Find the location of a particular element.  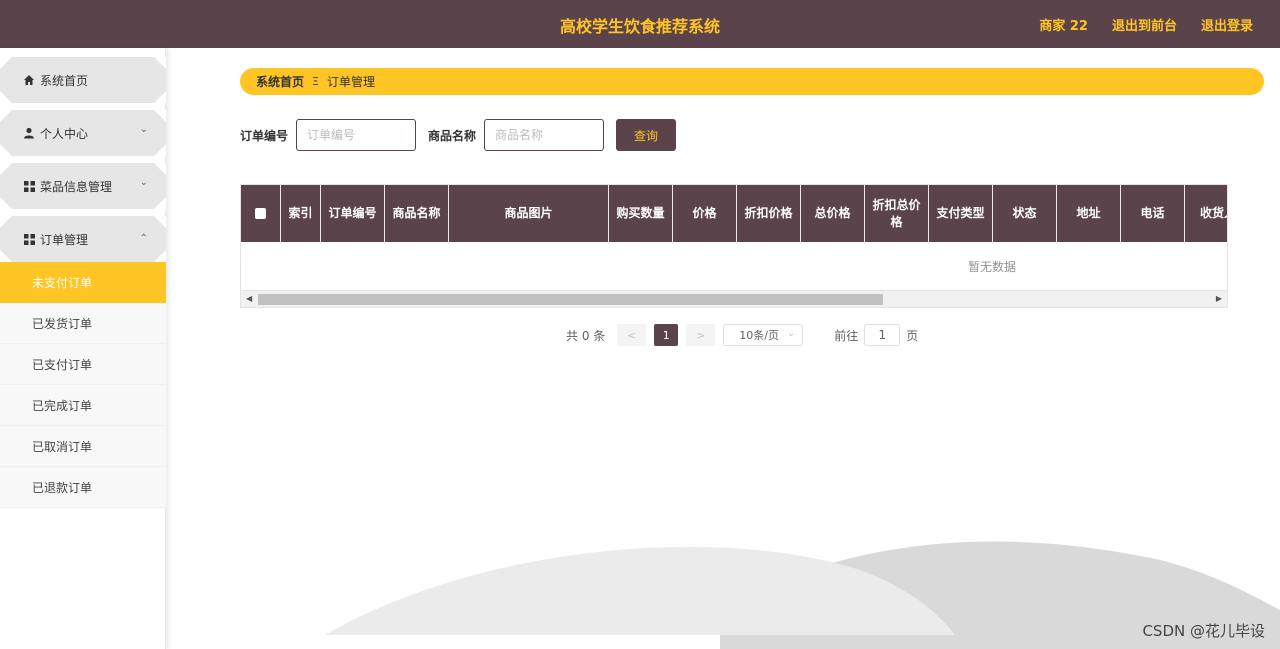

page-size-value: 10条/页 is located at coordinates (759, 335).